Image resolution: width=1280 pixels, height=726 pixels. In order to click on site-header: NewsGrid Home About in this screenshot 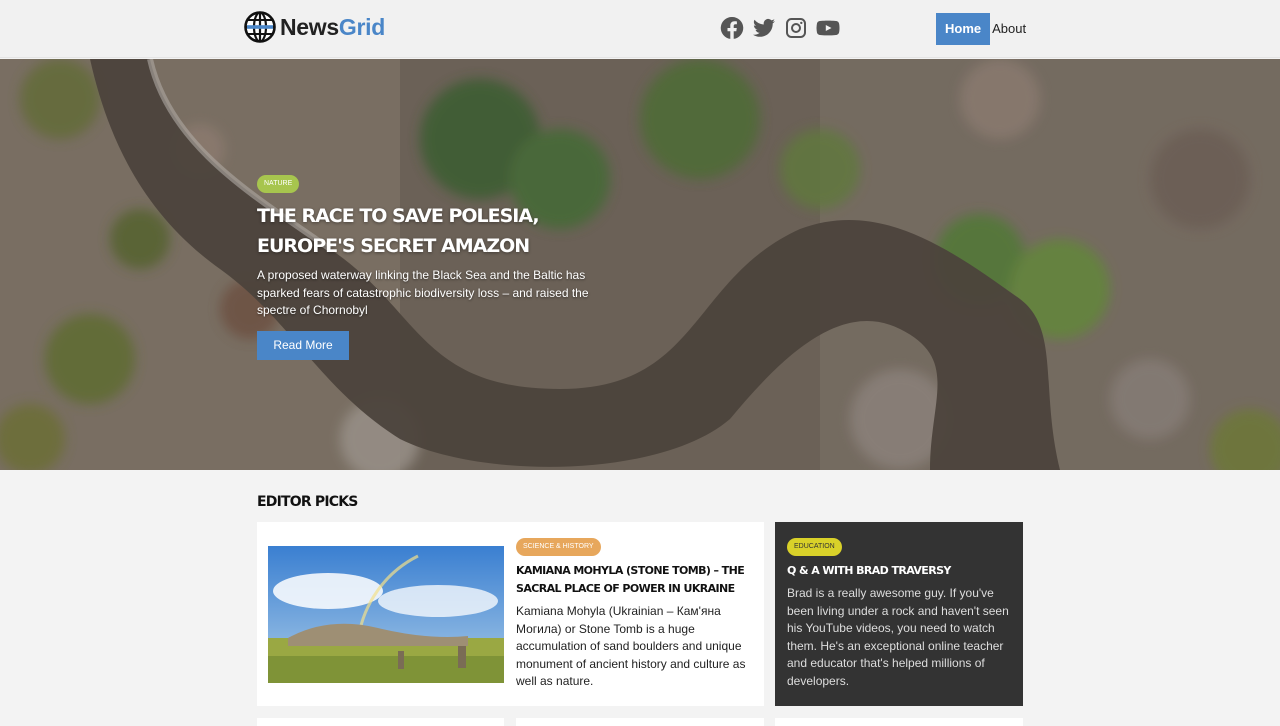, I will do `click(640, 29)`.